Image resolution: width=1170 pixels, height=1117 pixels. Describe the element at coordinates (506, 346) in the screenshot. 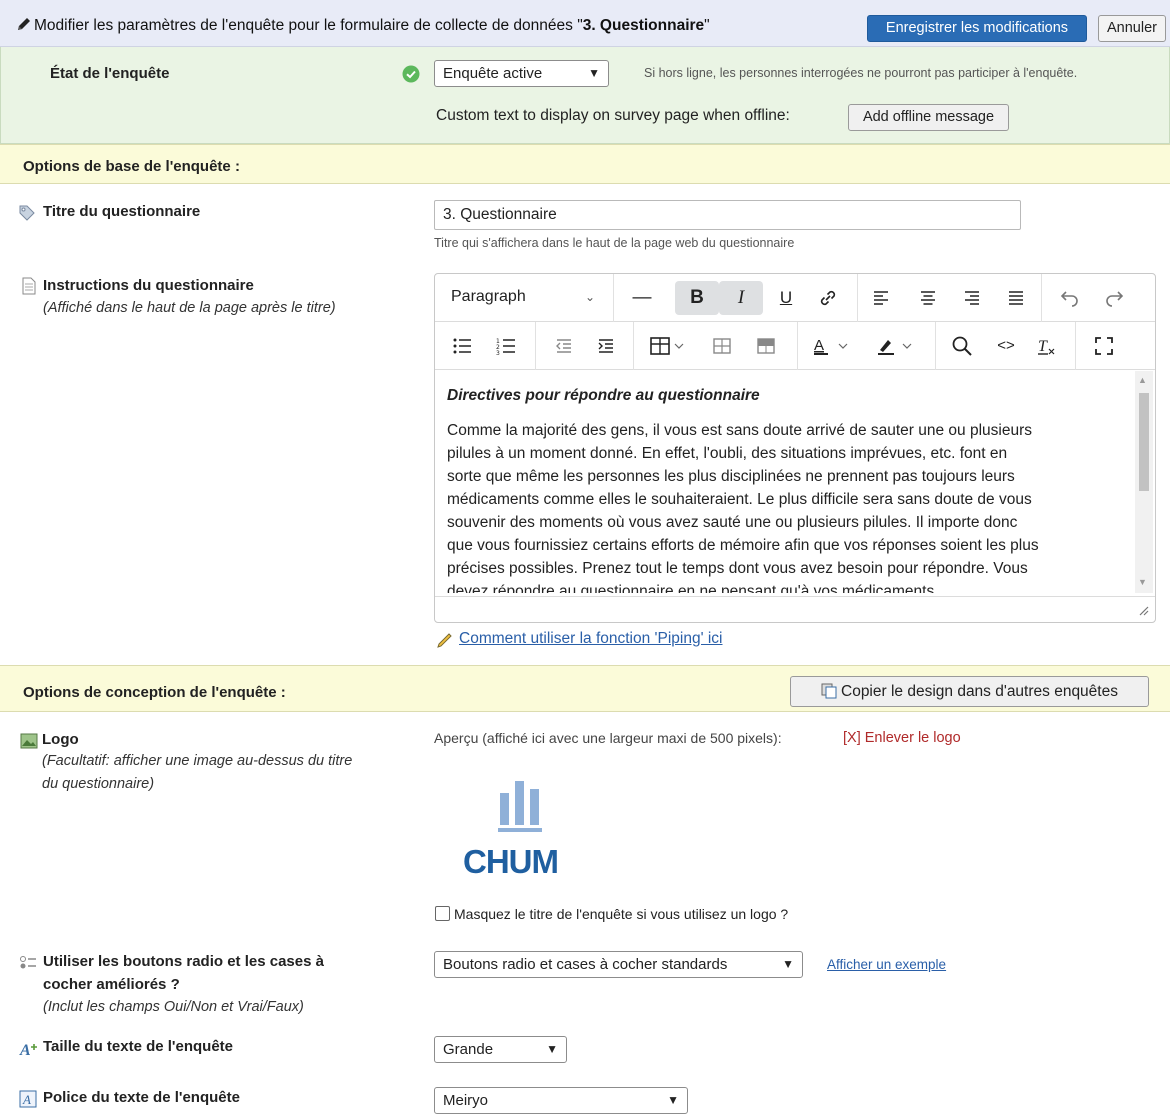

I see `numbered-list-icon: 123` at that location.